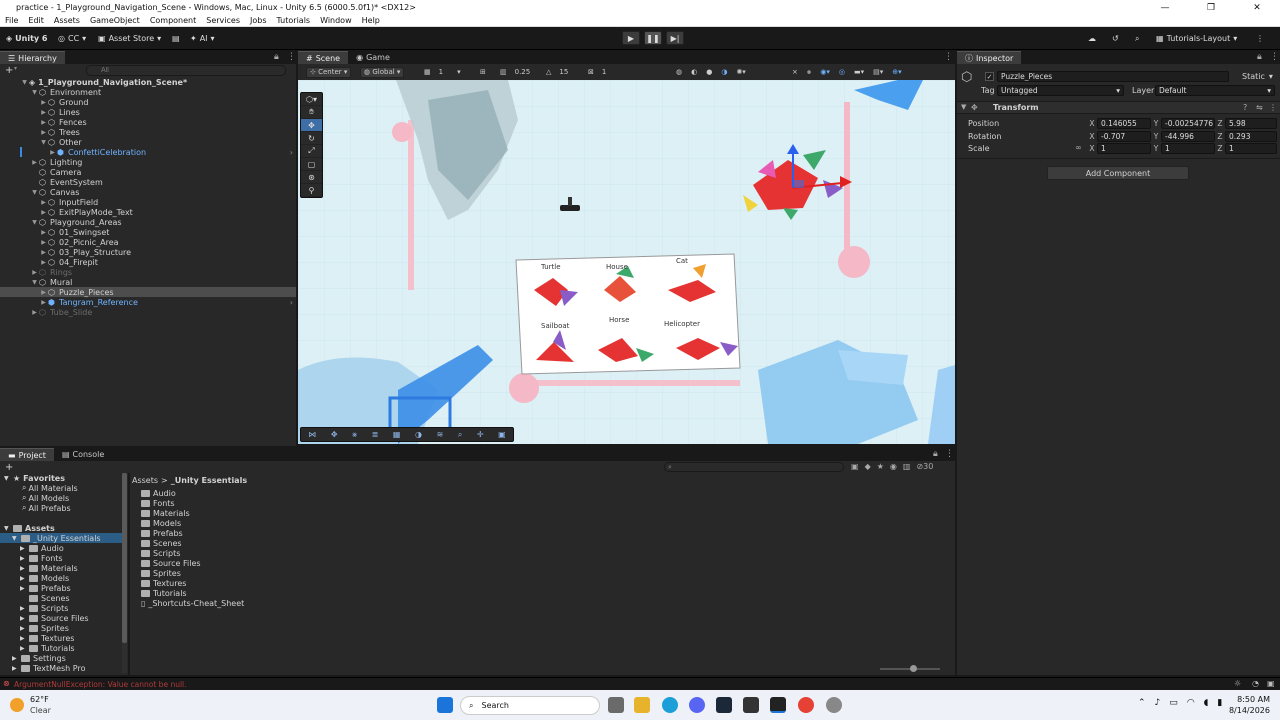  I want to click on tree-prefabs: ▶ Prefabs, so click(45, 588).